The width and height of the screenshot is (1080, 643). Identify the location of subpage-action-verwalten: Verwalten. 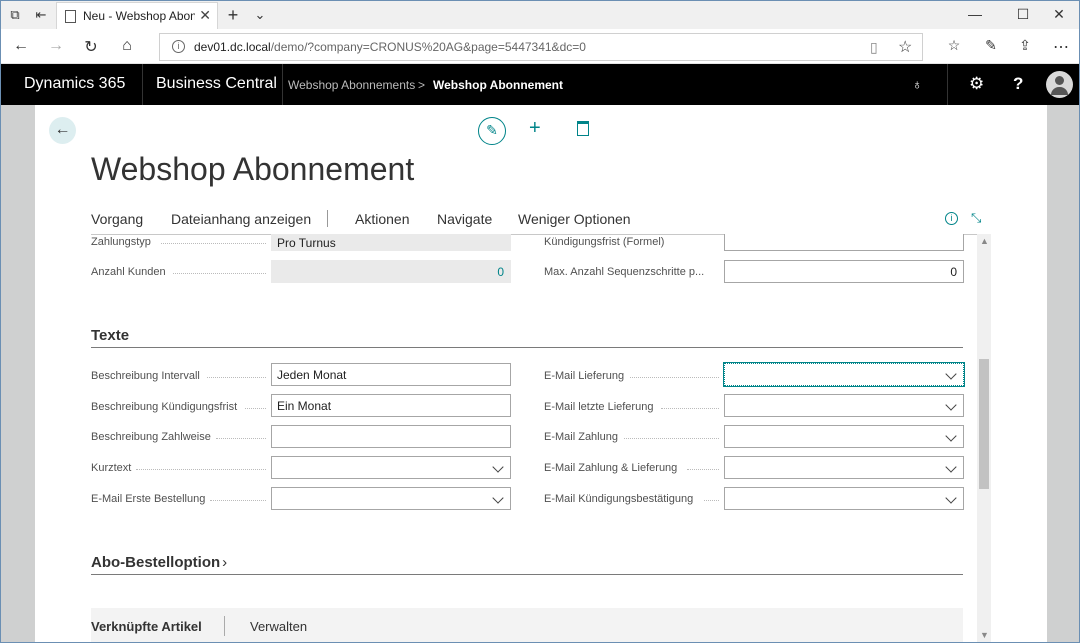
(278, 626).